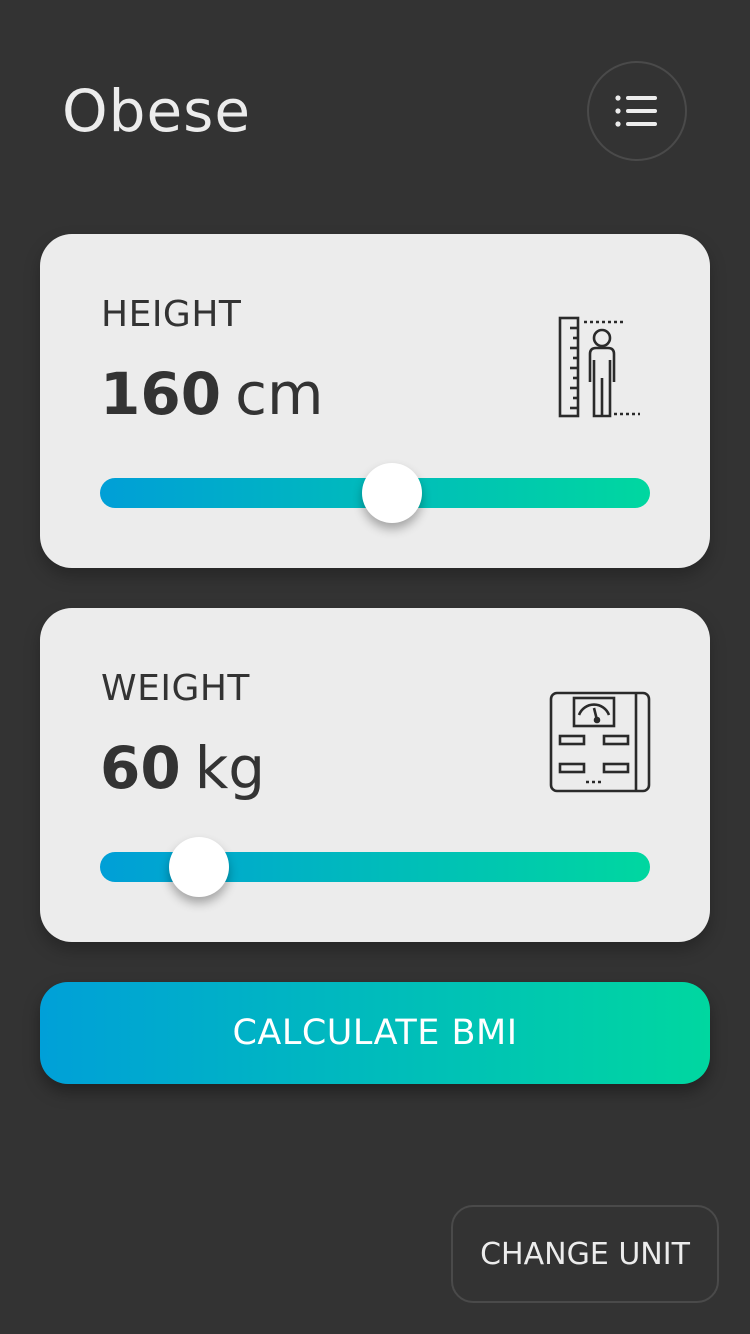 The height and width of the screenshot is (1334, 750). What do you see at coordinates (175, 688) in the screenshot?
I see `weight-label: WEIGHT` at bounding box center [175, 688].